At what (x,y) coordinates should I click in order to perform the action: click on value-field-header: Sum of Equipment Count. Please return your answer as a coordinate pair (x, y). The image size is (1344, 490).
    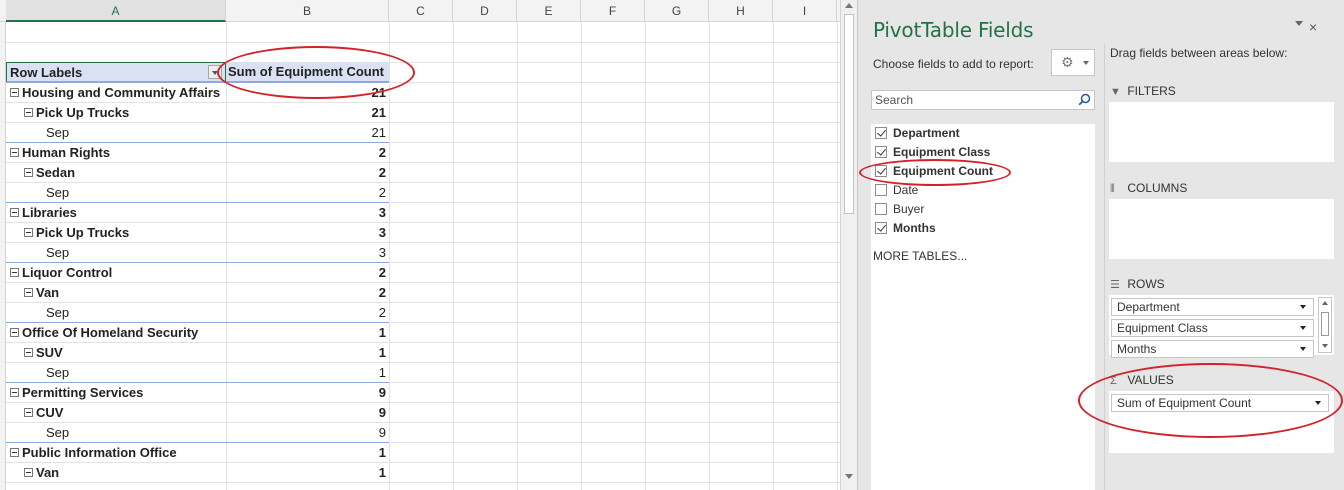
    Looking at the image, I should click on (307, 72).